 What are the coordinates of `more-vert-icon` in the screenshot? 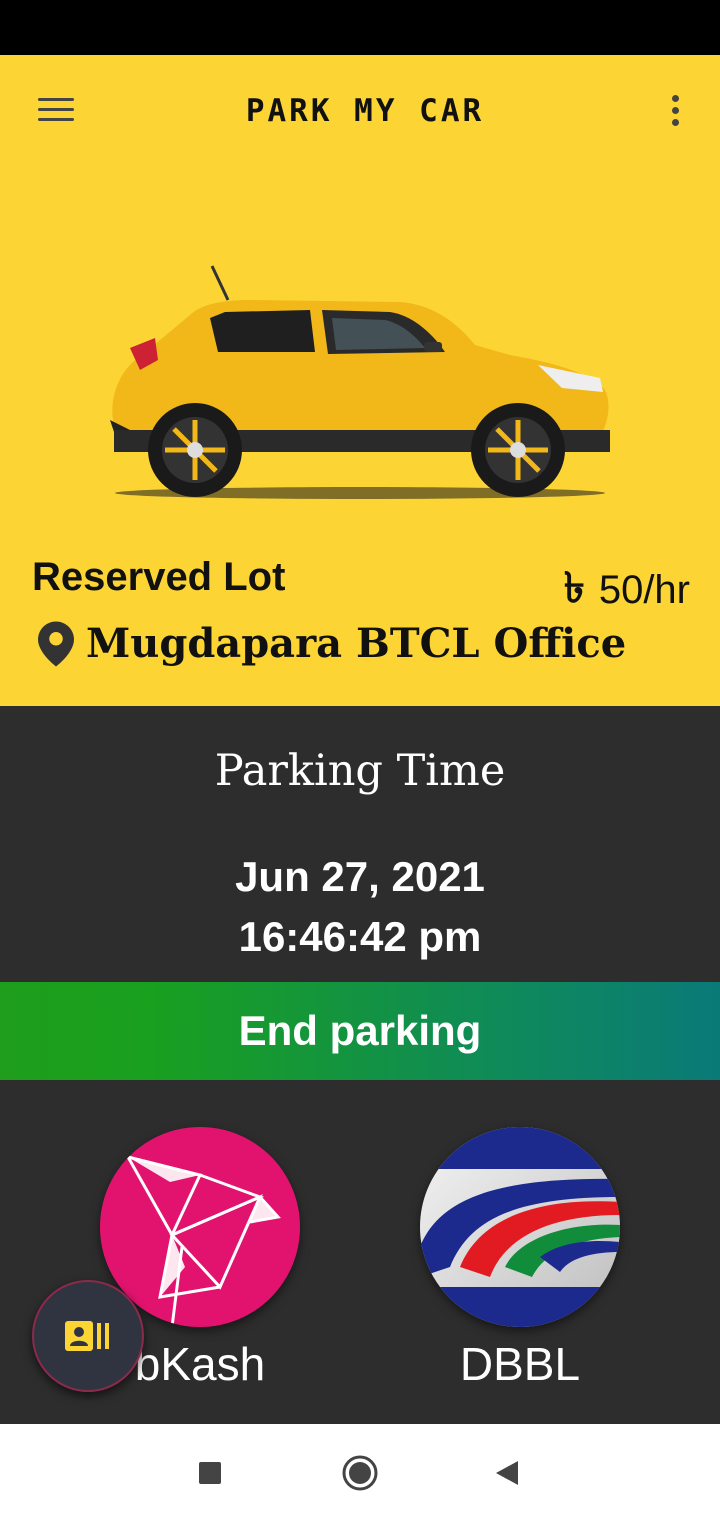 It's located at (675, 98).